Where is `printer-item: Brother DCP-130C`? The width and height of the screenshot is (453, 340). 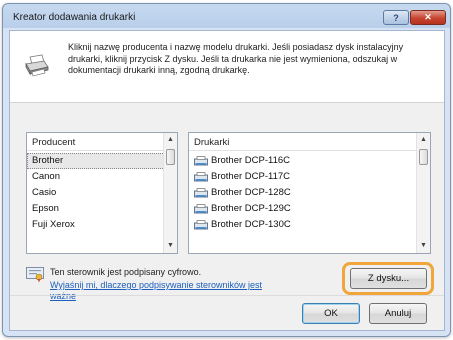 printer-item: Brother DCP-130C is located at coordinates (309, 225).